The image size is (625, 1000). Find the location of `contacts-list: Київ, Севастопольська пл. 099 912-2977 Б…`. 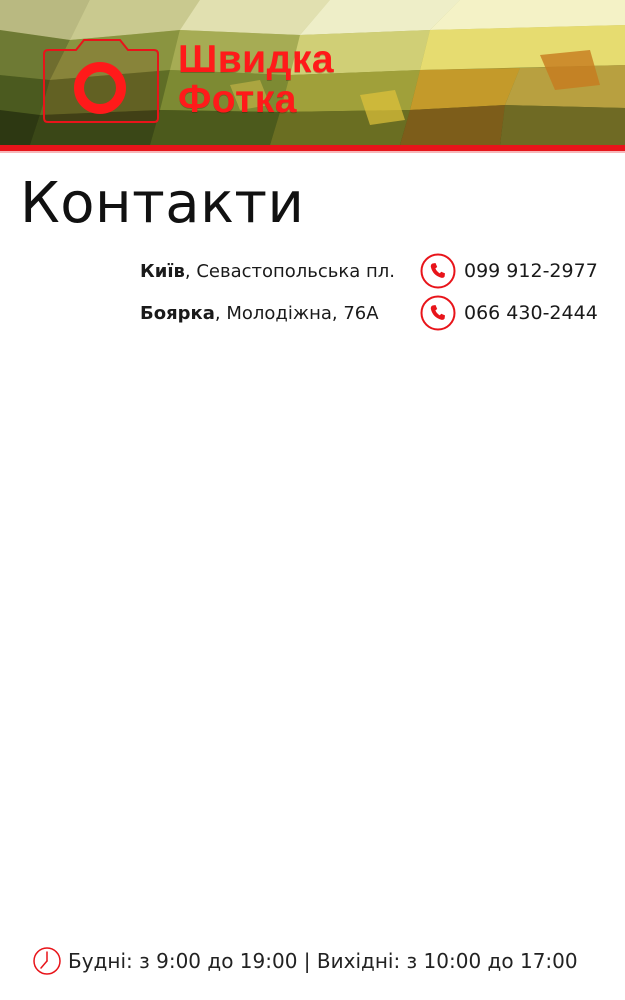

contacts-list: Київ, Севастопольська пл. 099 912-2977 Б… is located at coordinates (375, 292).